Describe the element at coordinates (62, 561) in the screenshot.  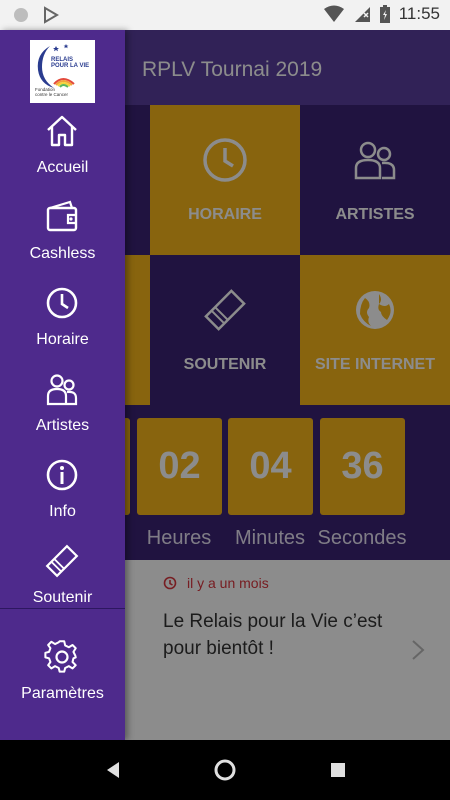
I see `ticket-icon` at that location.